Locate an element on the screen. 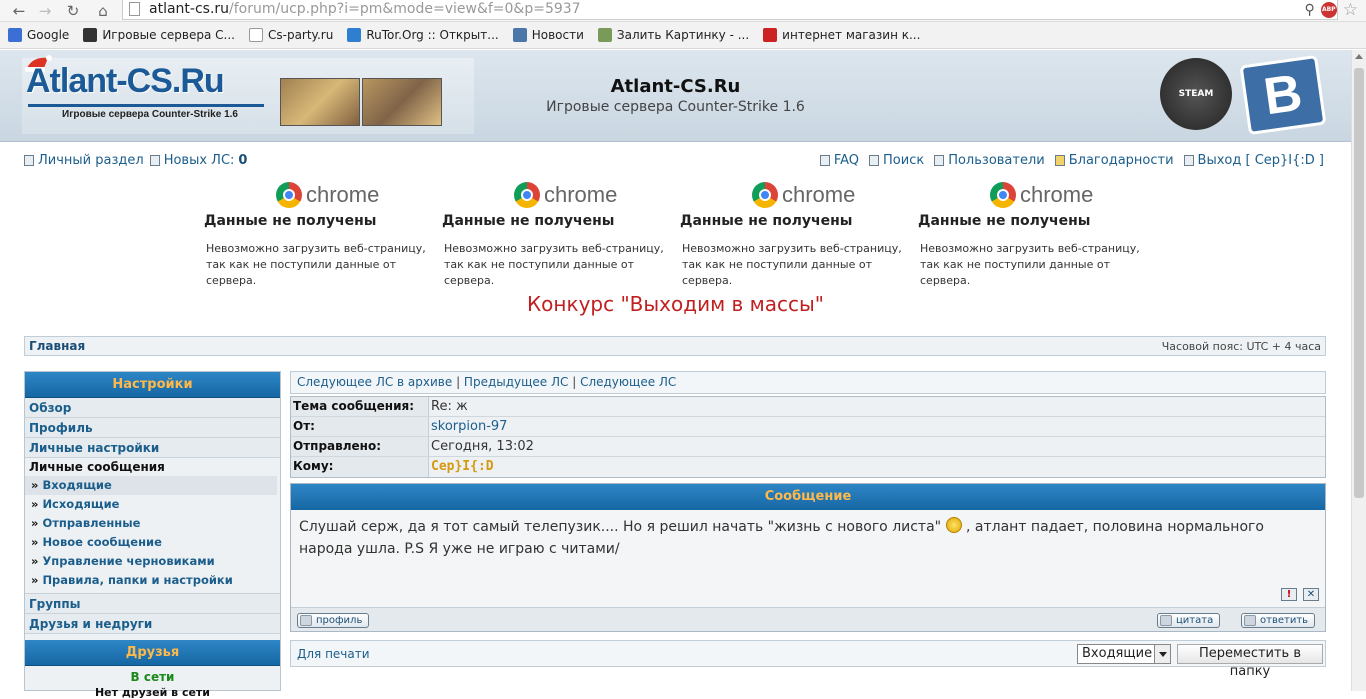 This screenshot has width=1366, height=699. table-row: От: skorpion-97 is located at coordinates (808, 427).